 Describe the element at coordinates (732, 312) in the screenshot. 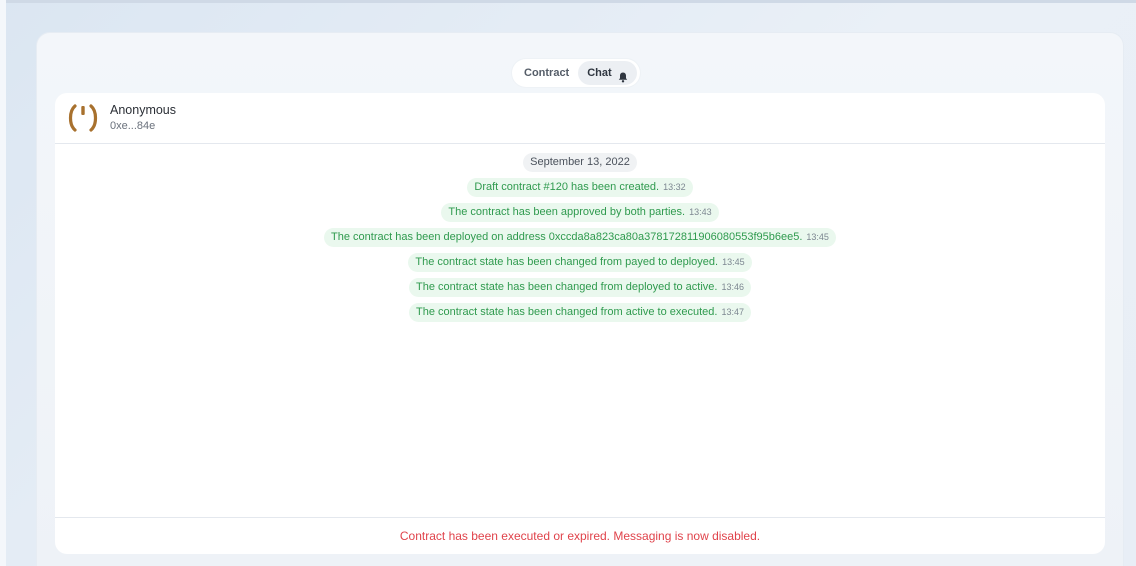

I see `message-time: 13:47` at that location.